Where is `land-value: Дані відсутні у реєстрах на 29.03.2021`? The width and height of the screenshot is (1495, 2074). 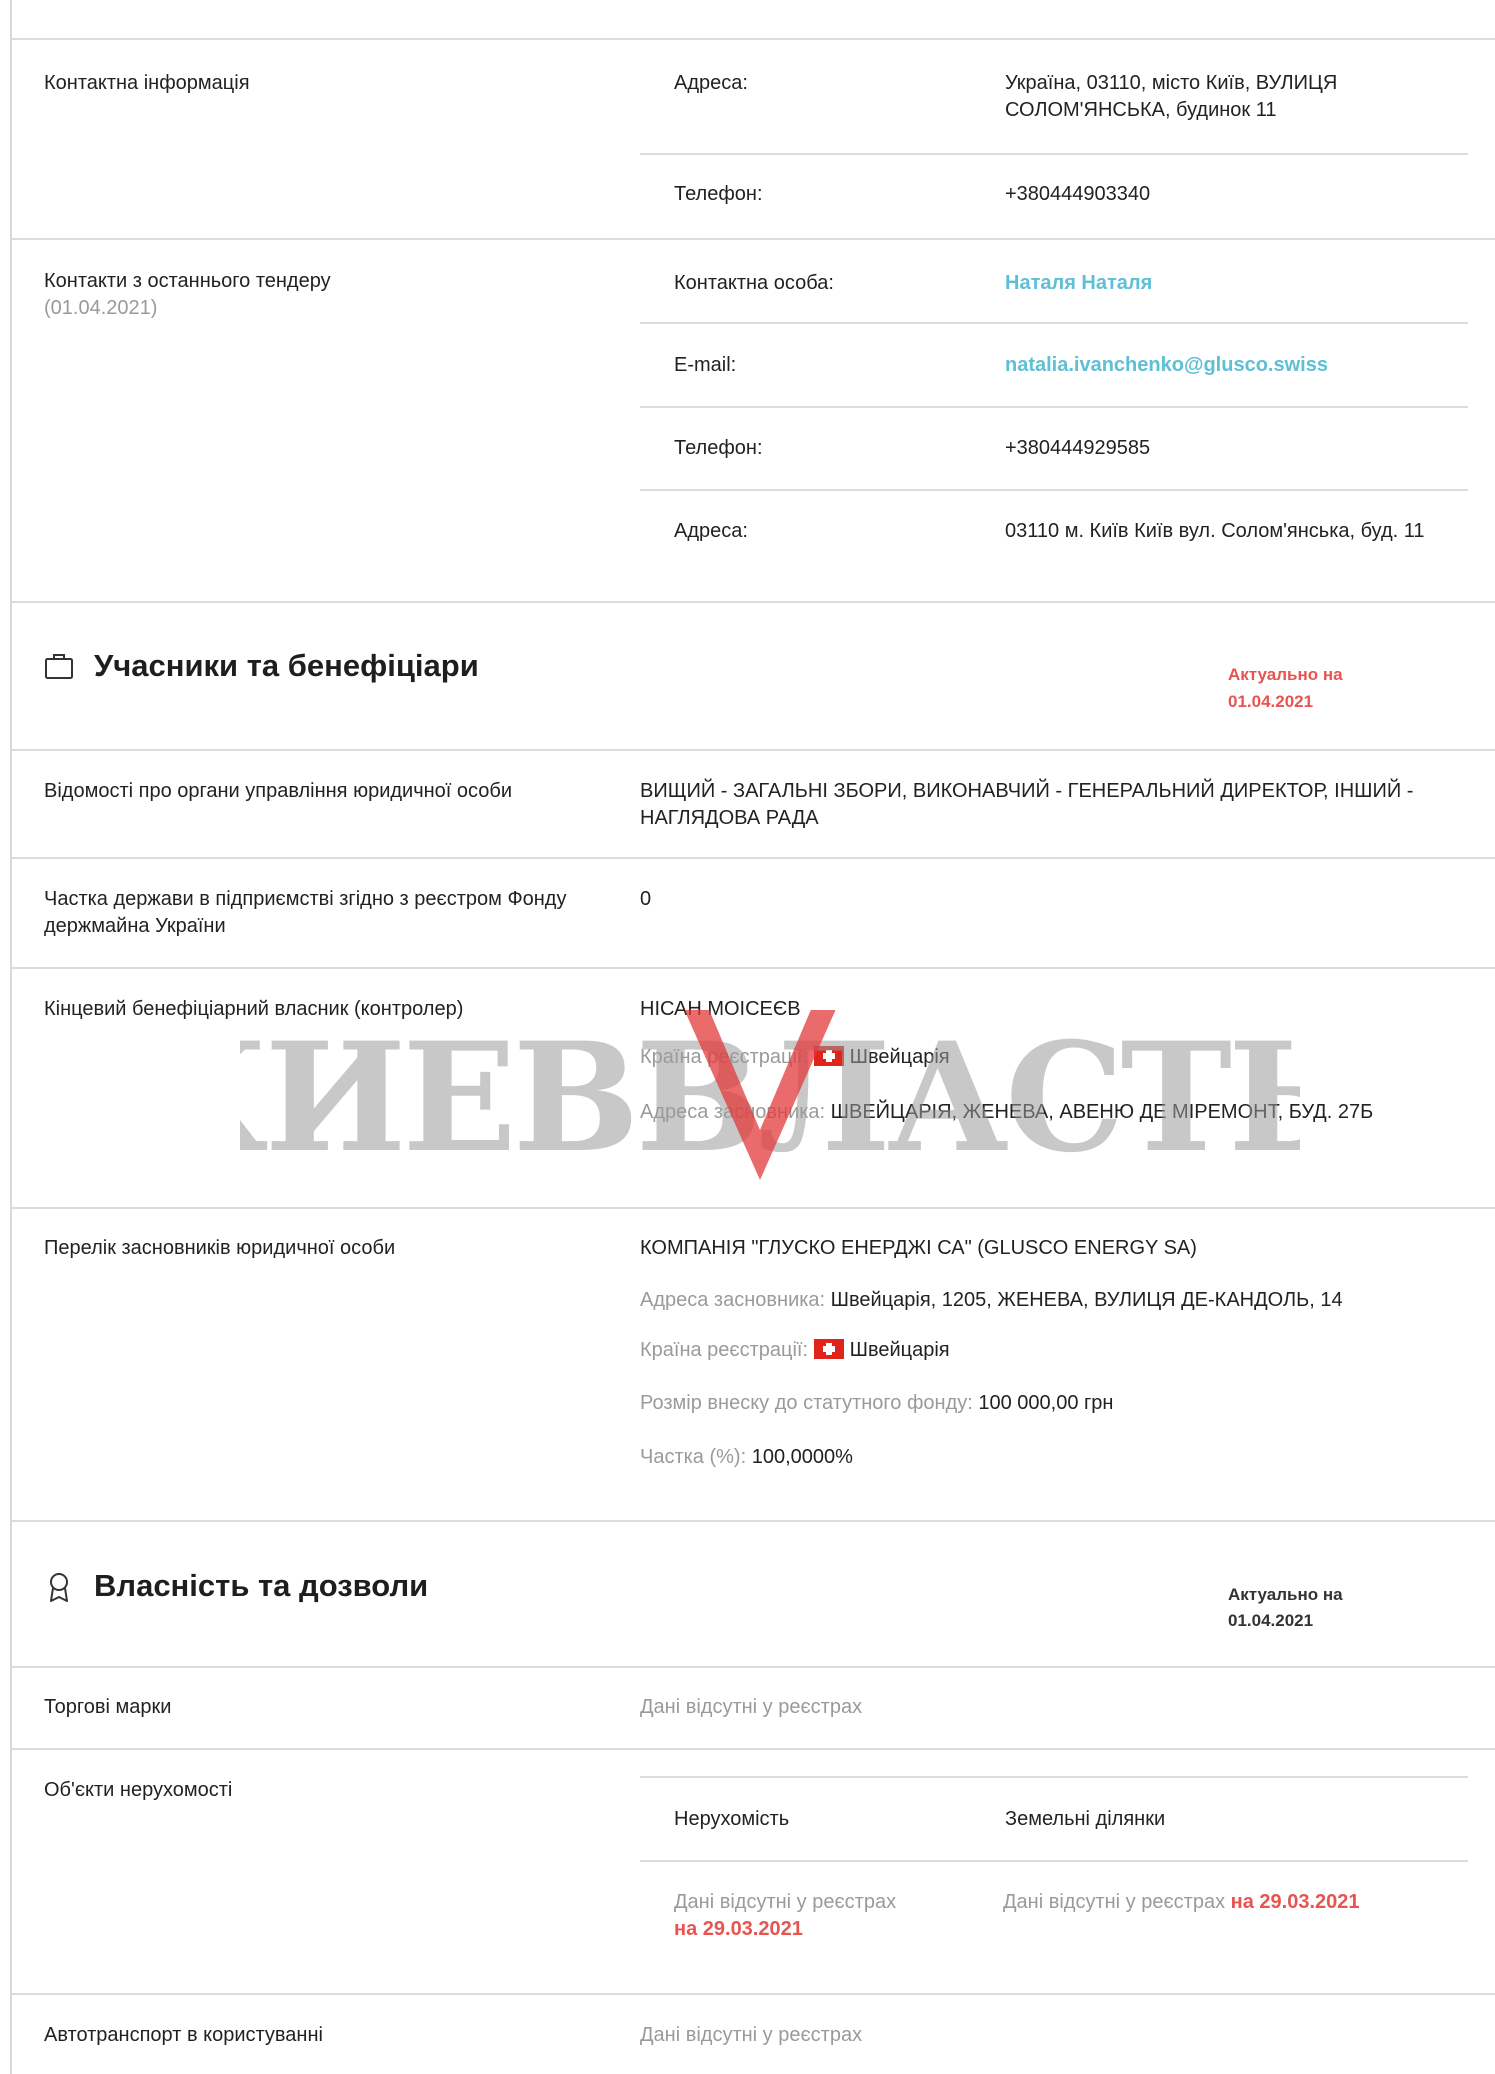 land-value: Дані відсутні у реєстрах на 29.03.2021 is located at coordinates (1238, 1902).